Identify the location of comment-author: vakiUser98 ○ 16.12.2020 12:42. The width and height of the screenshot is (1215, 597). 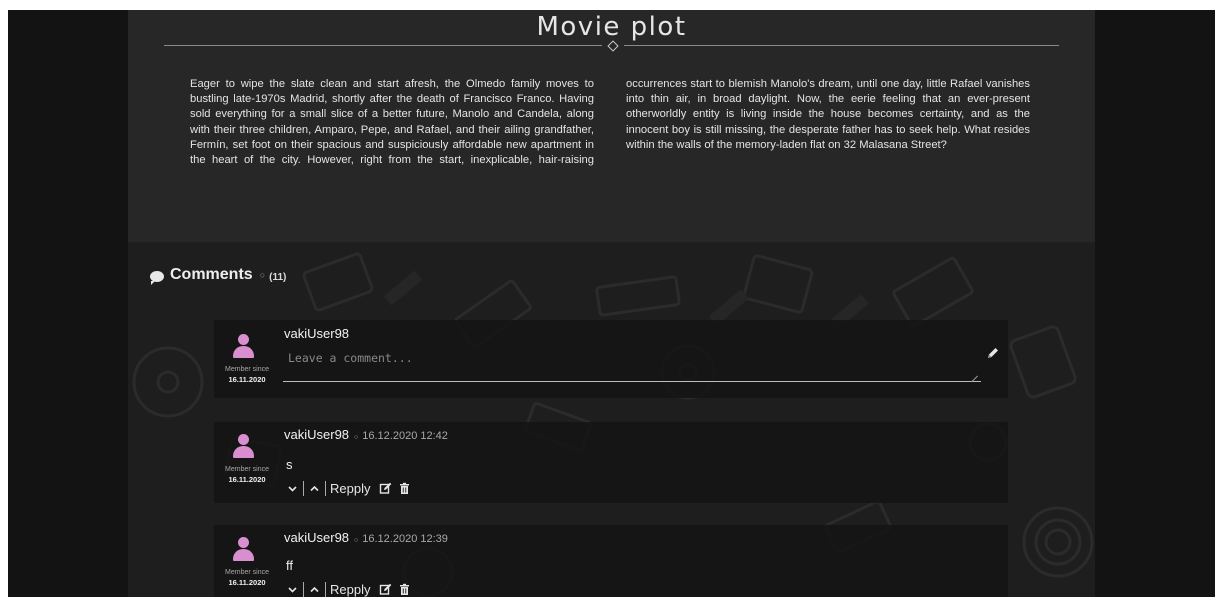
(366, 434).